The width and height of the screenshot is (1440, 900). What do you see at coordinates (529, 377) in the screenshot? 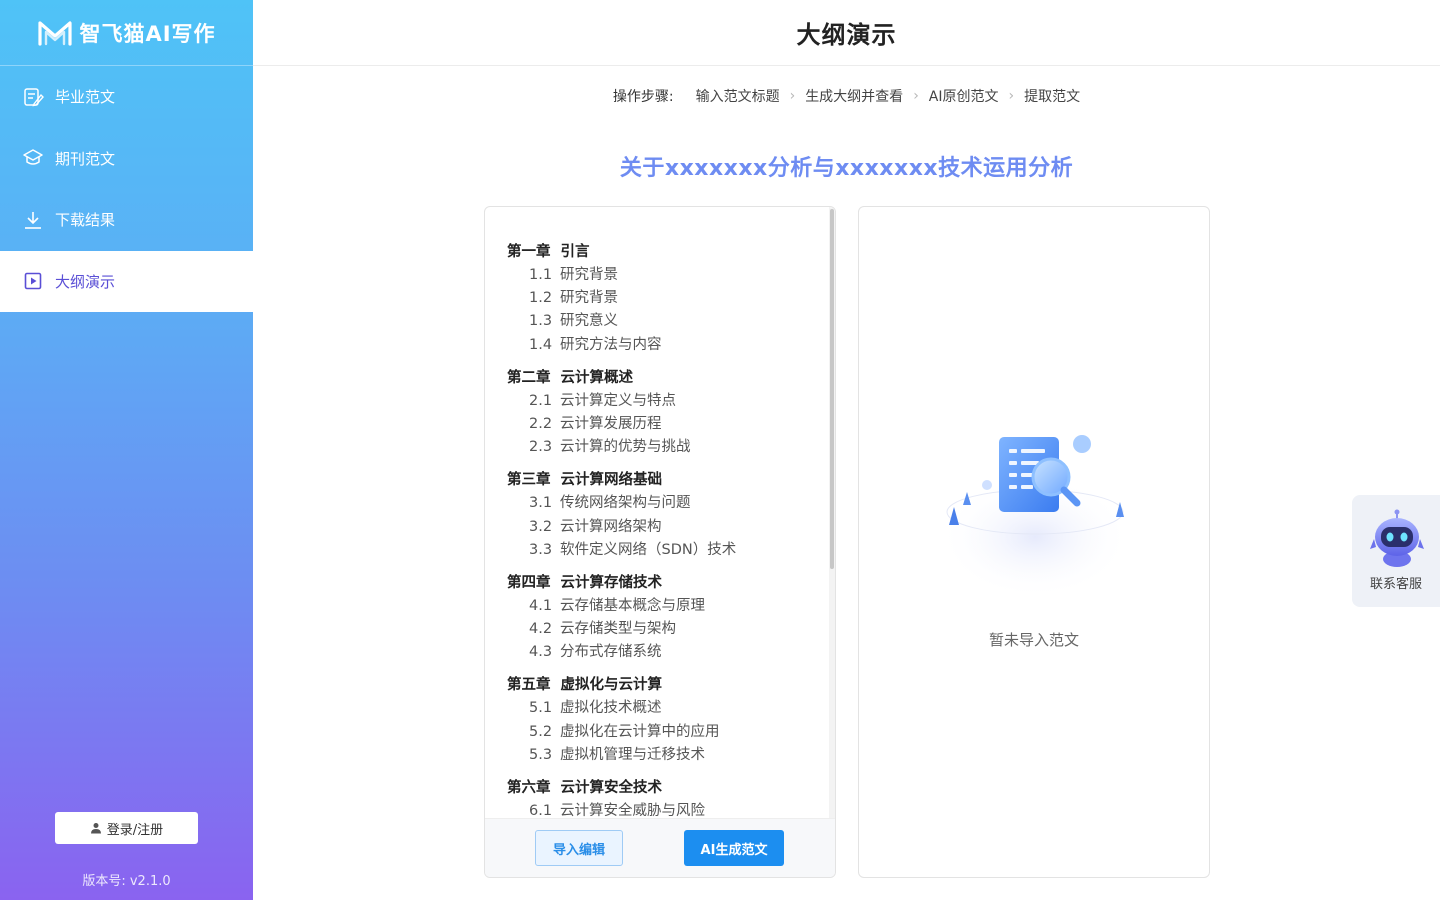
I see `chapter-number: 第二章` at bounding box center [529, 377].